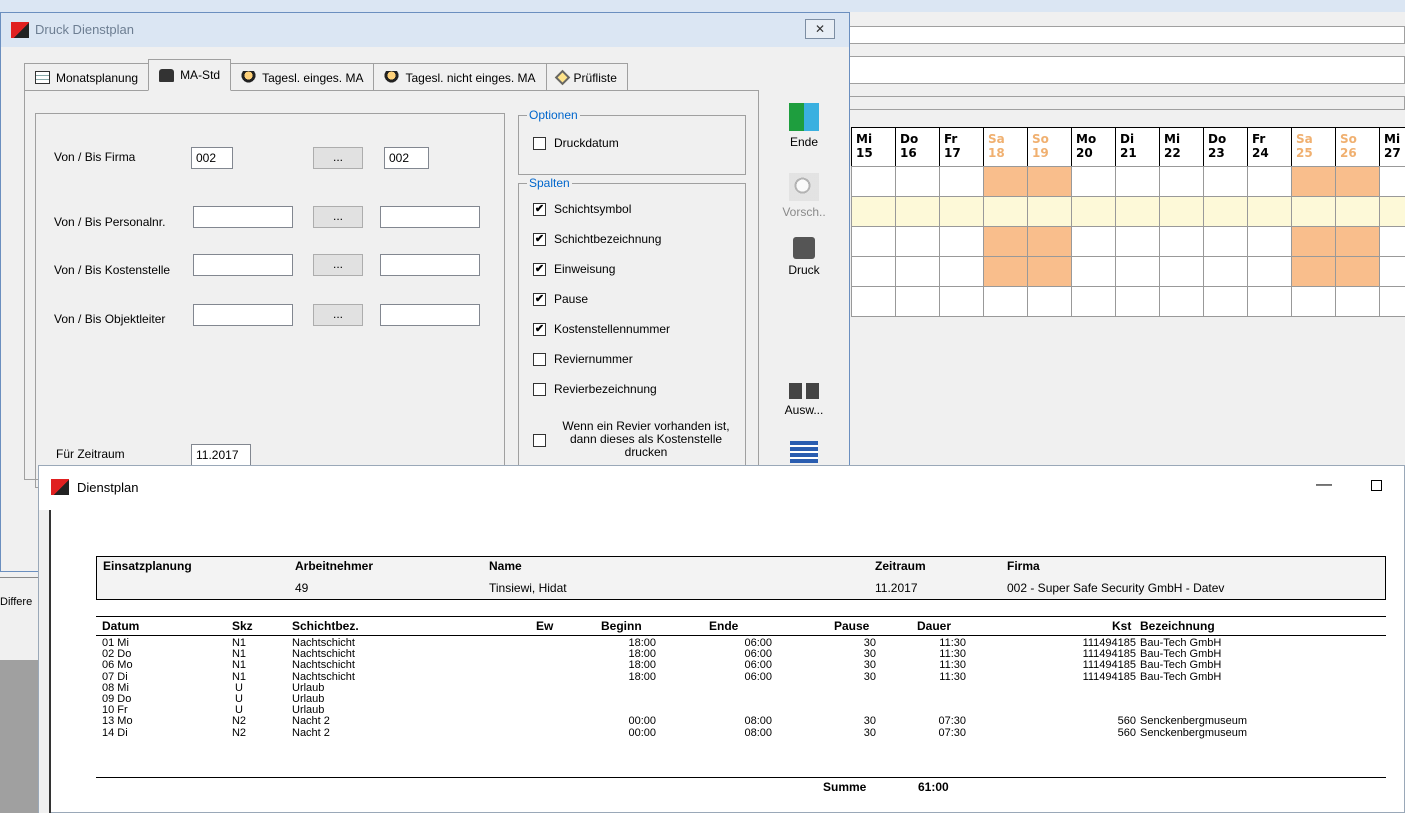 This screenshot has height=813, width=1405. Describe the element at coordinates (190, 75) in the screenshot. I see `tab-ma-std: MA-Std` at that location.